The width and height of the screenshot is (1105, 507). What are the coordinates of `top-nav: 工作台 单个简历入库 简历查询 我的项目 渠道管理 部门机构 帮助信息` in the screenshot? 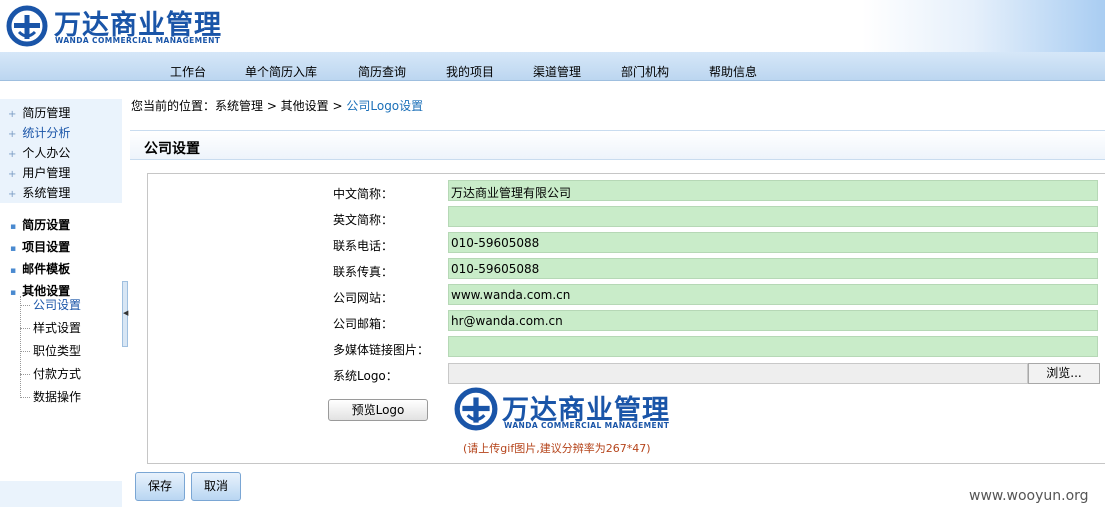 It's located at (552, 66).